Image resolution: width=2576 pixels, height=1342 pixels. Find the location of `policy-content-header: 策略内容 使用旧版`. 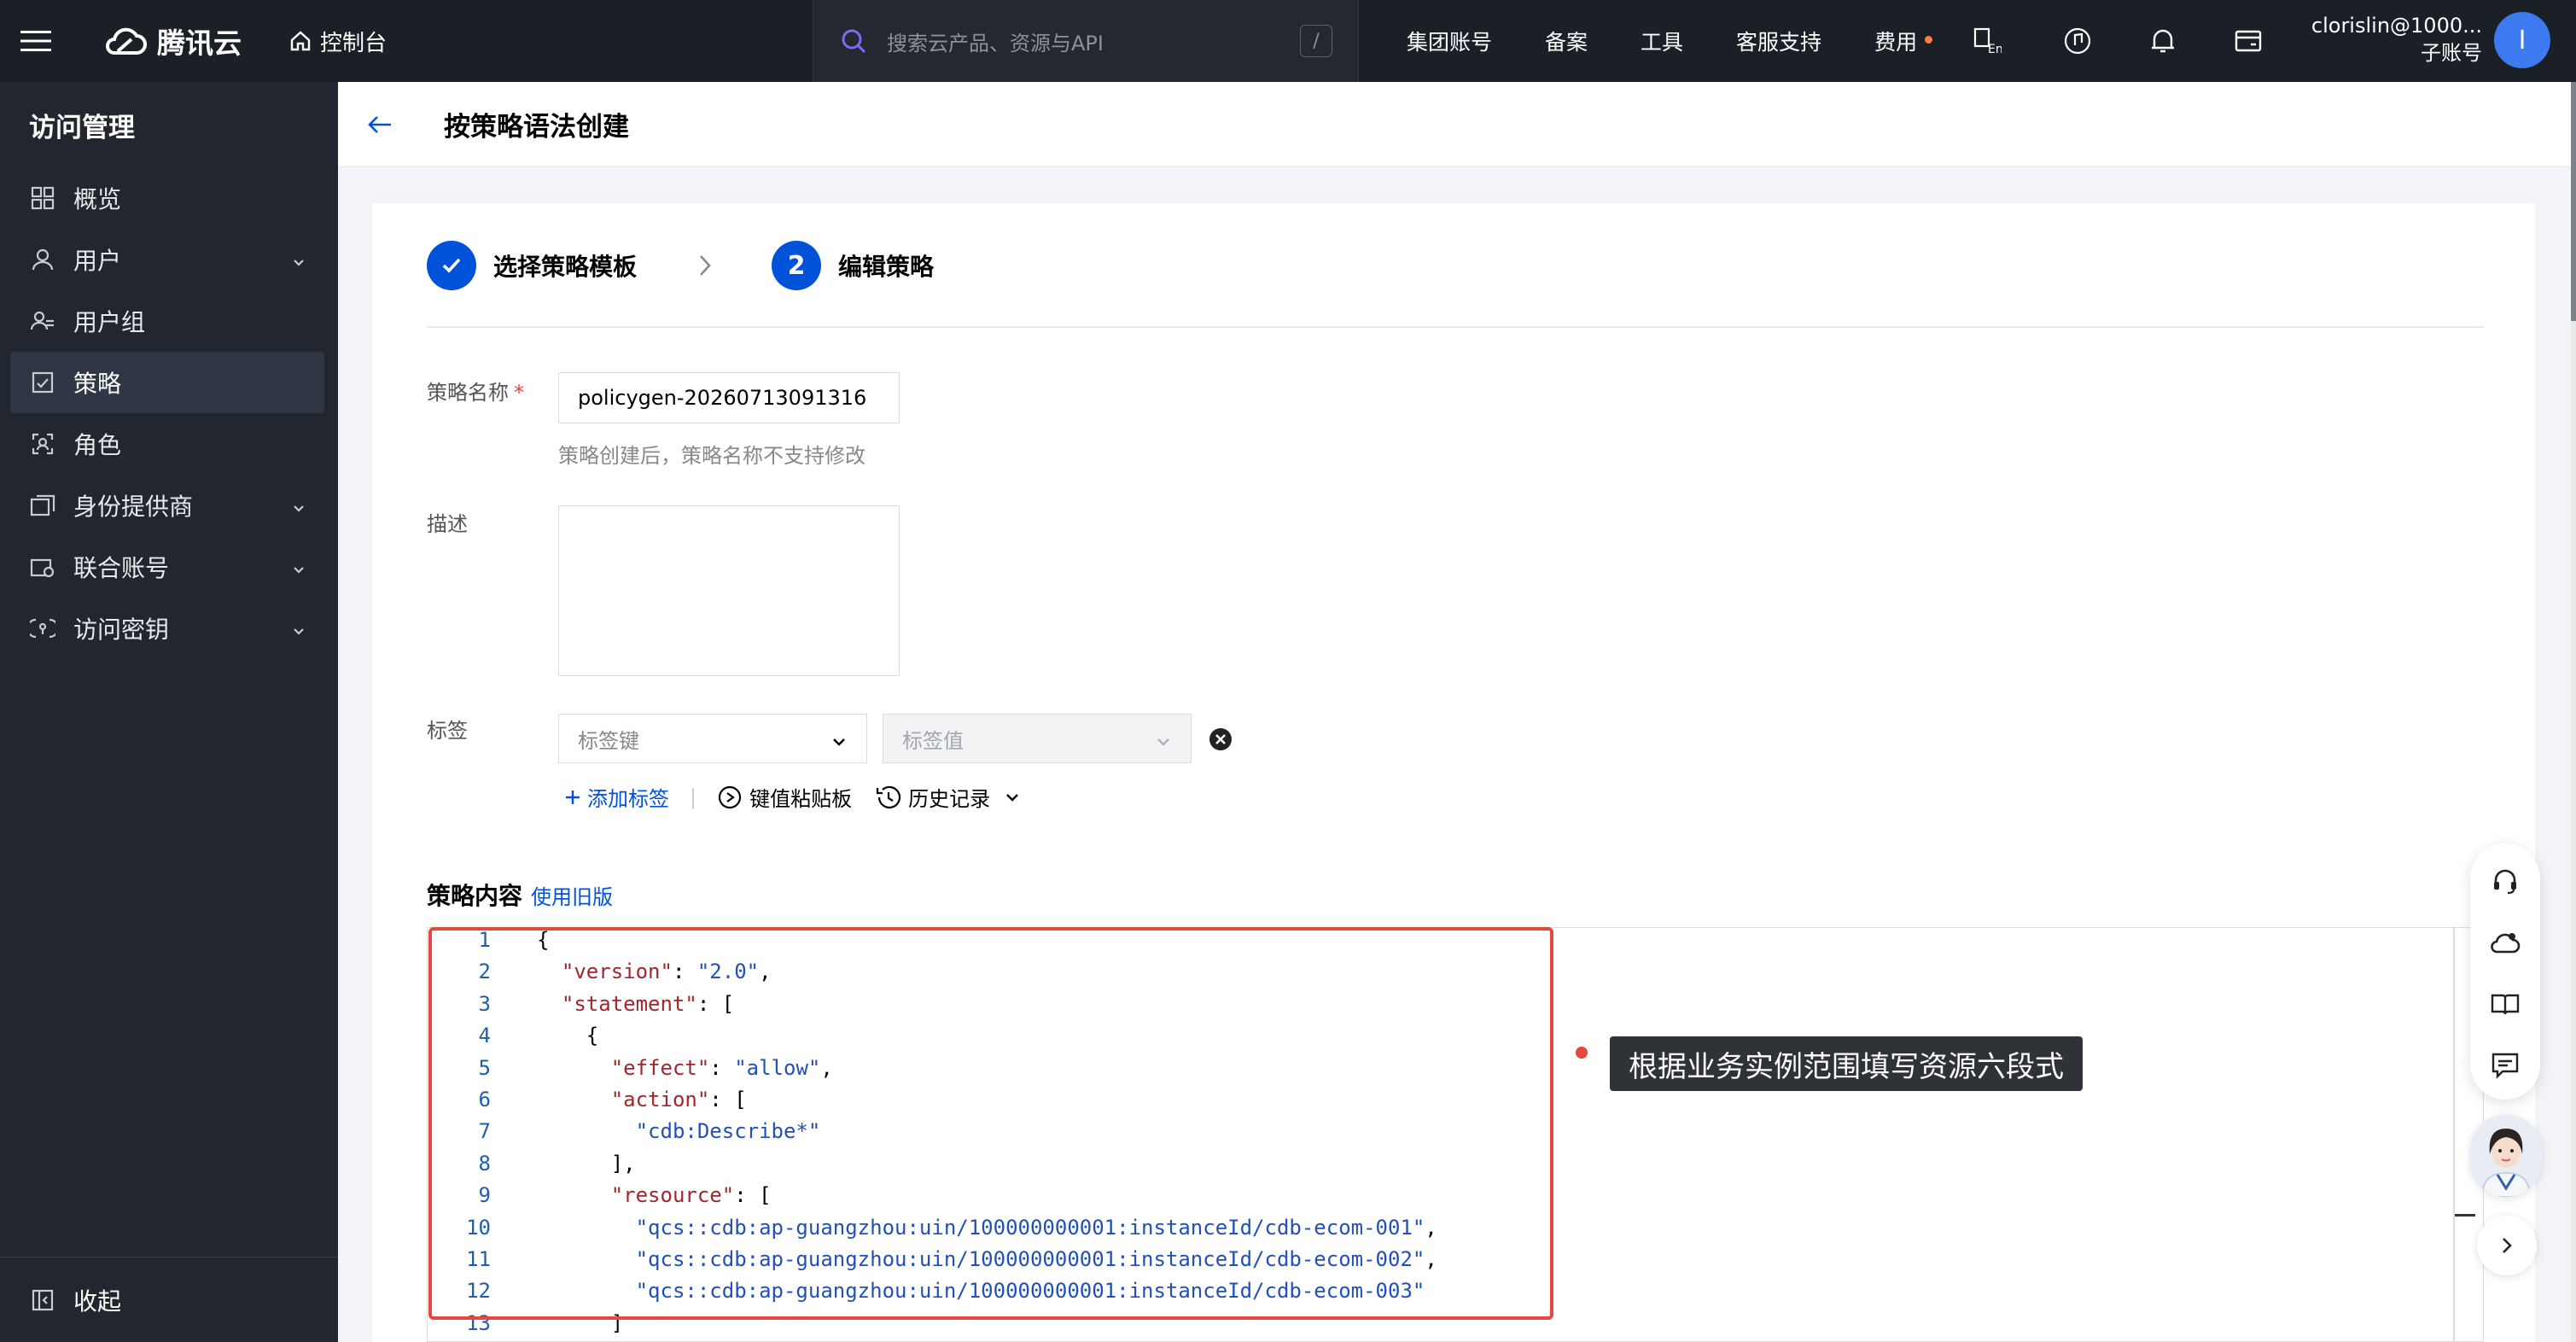

policy-content-header: 策略内容 使用旧版 is located at coordinates (520, 895).